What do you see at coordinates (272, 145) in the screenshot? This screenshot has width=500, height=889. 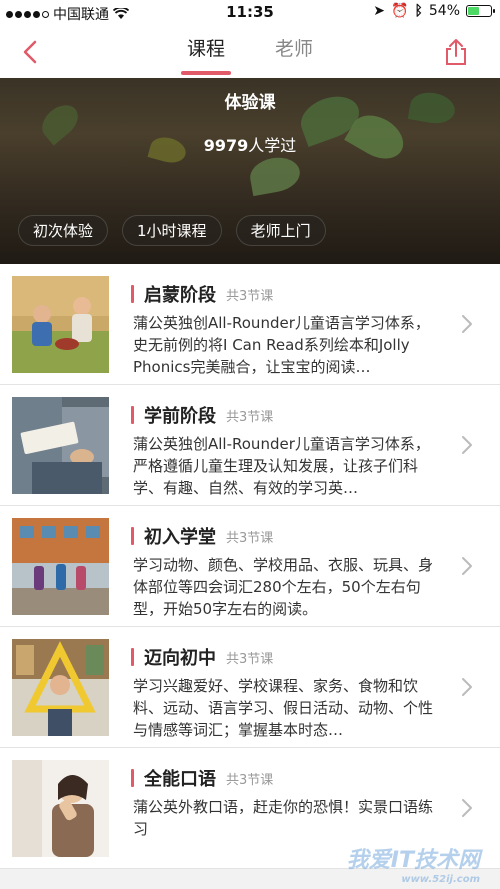 I see `learner-count-suffix: 人学过` at bounding box center [272, 145].